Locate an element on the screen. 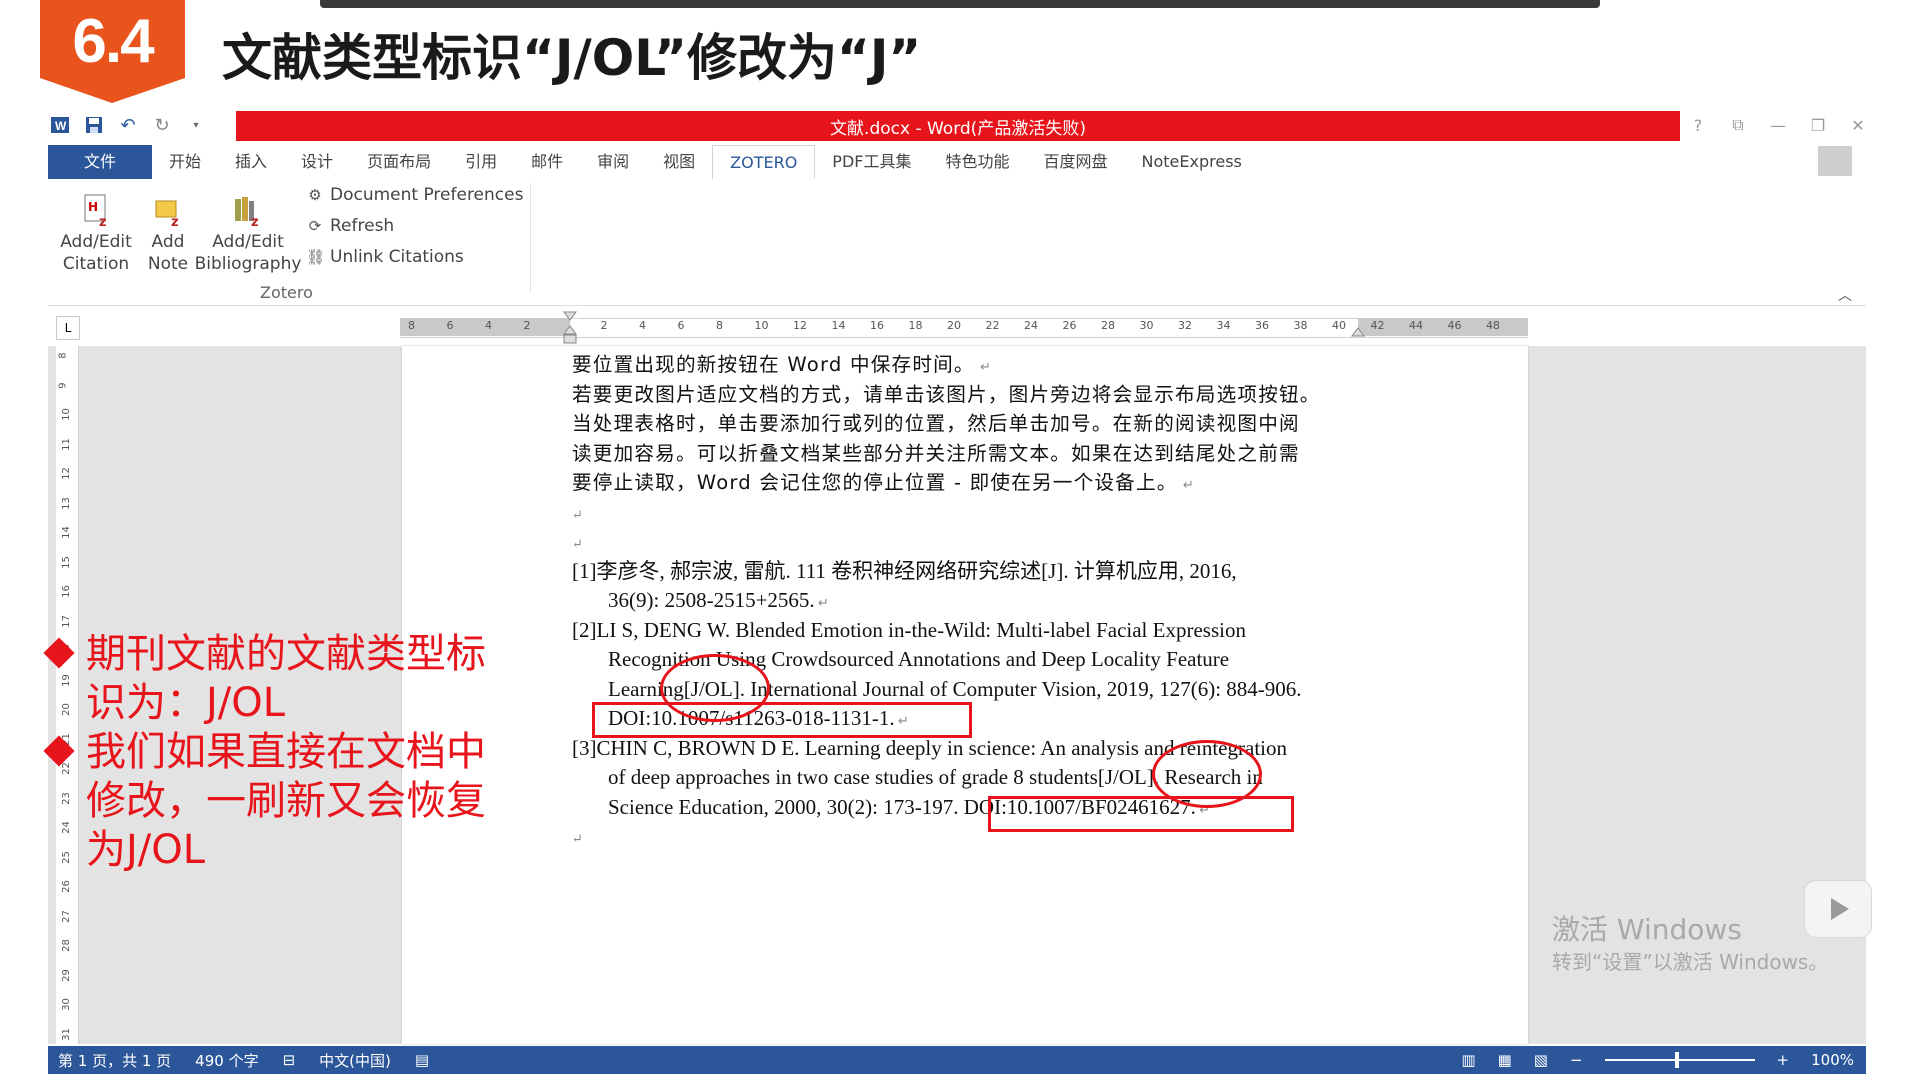 Image resolution: width=1920 pixels, height=1080 pixels. undo-icon: ↶ is located at coordinates (128, 125).